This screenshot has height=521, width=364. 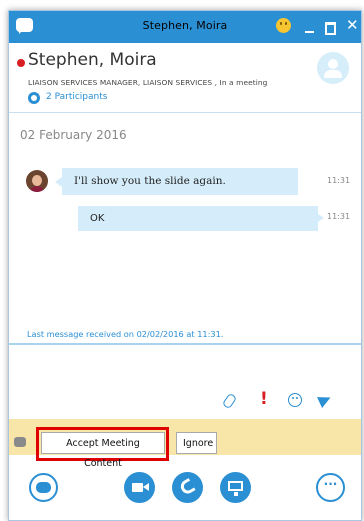 What do you see at coordinates (103, 450) in the screenshot?
I see `accept-meeting-content-button: Accept Meeting Content` at bounding box center [103, 450].